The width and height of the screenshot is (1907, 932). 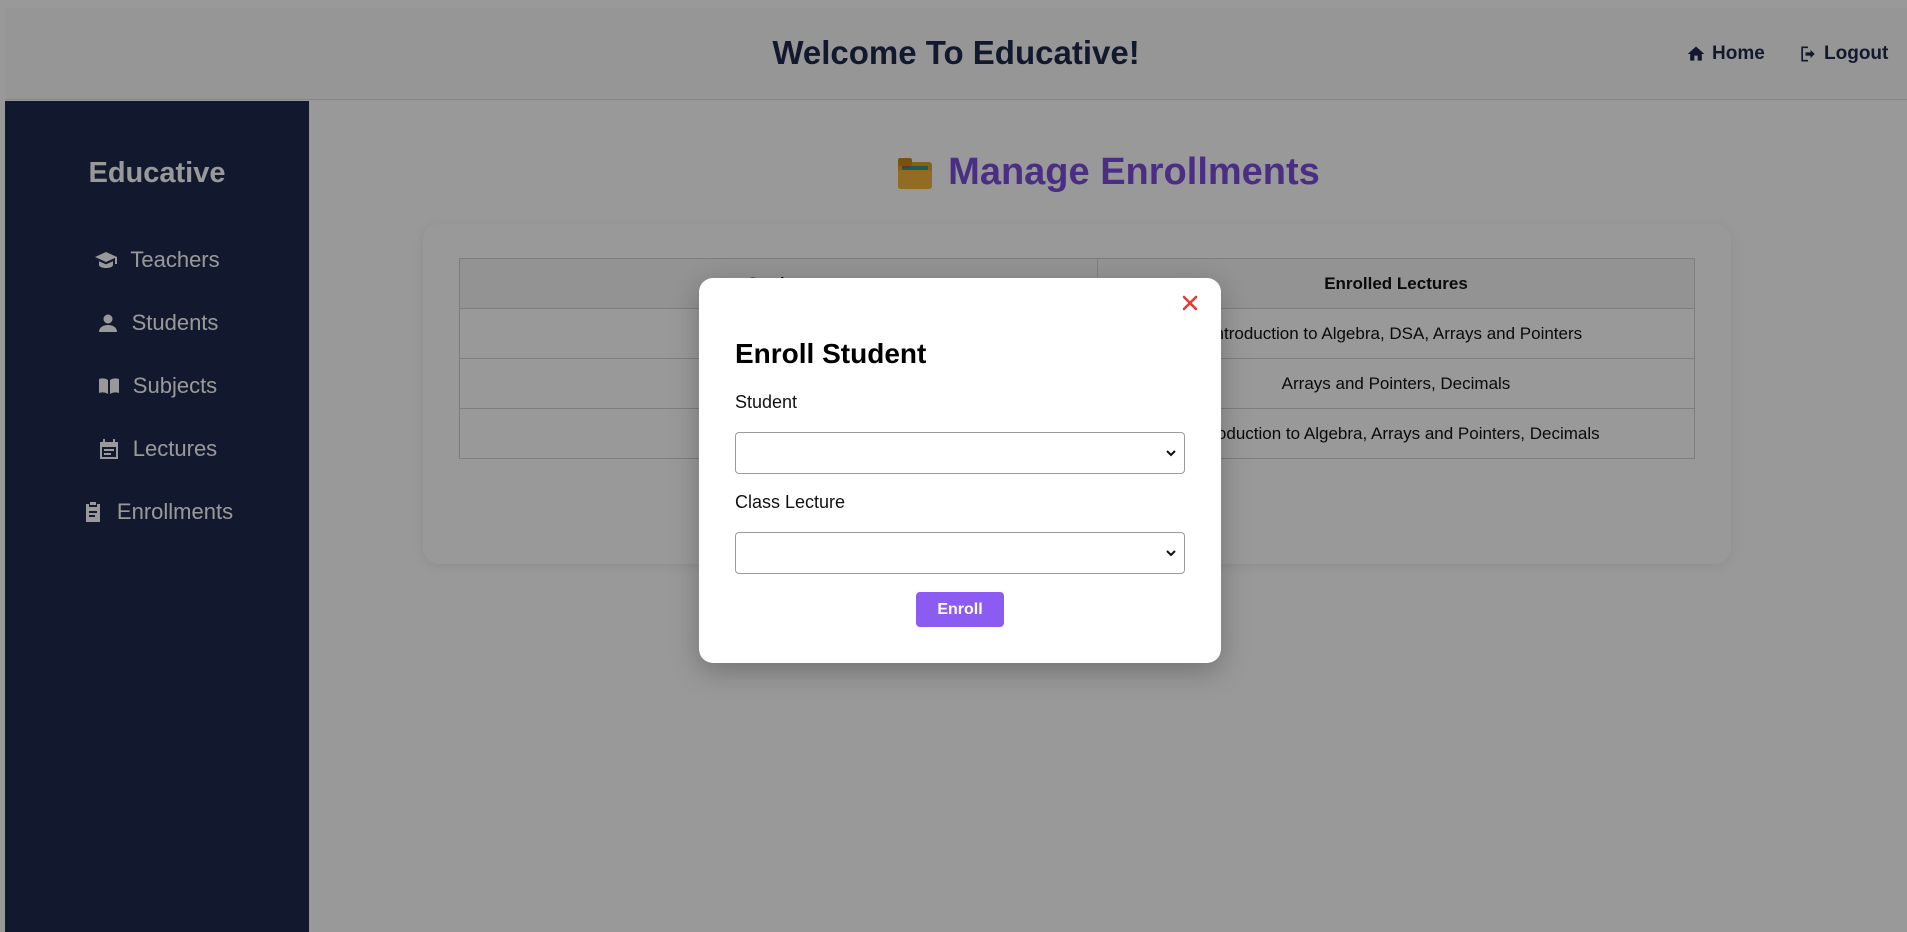 I want to click on class-lecture-label: Class Lecture, so click(x=790, y=502).